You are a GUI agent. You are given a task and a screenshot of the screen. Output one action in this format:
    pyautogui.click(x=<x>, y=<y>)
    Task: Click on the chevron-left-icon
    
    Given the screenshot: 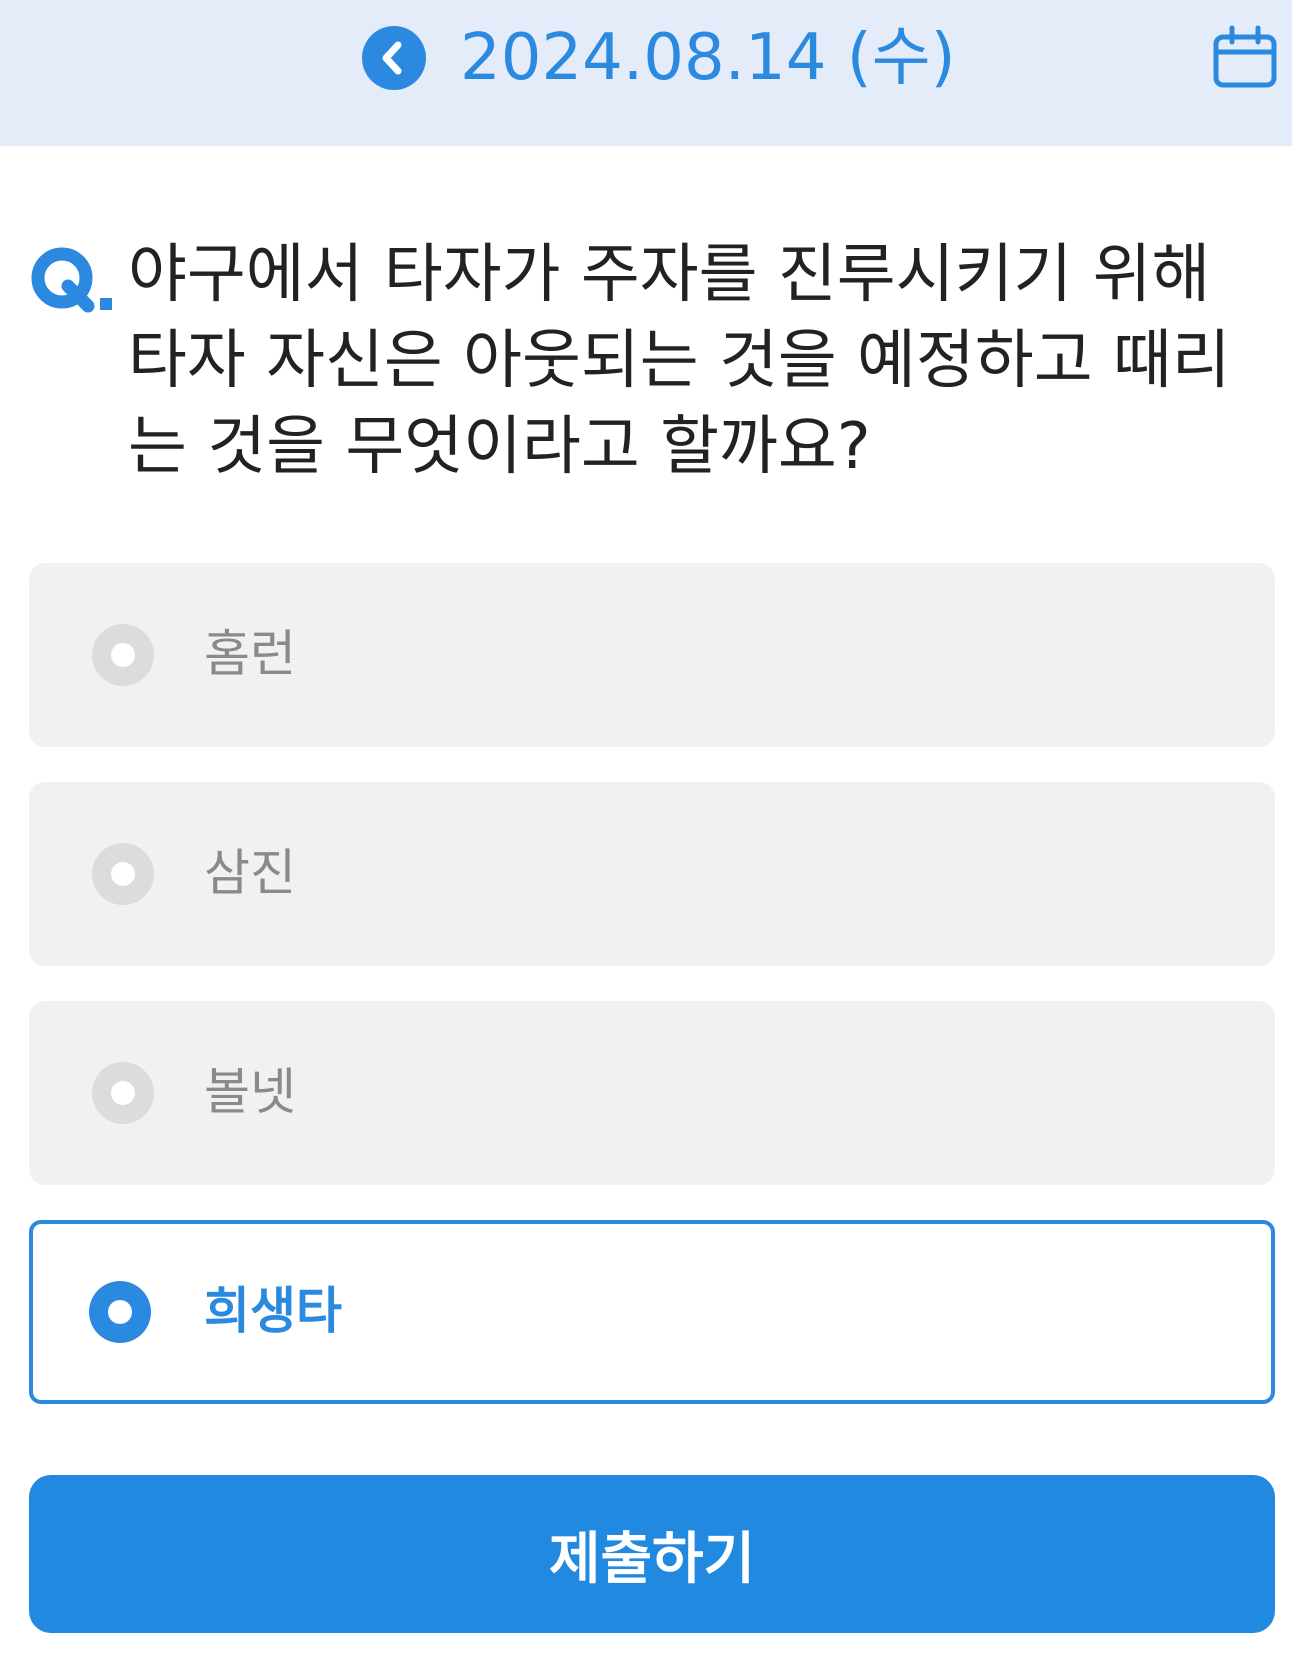 What is the action you would take?
    pyautogui.click(x=392, y=58)
    